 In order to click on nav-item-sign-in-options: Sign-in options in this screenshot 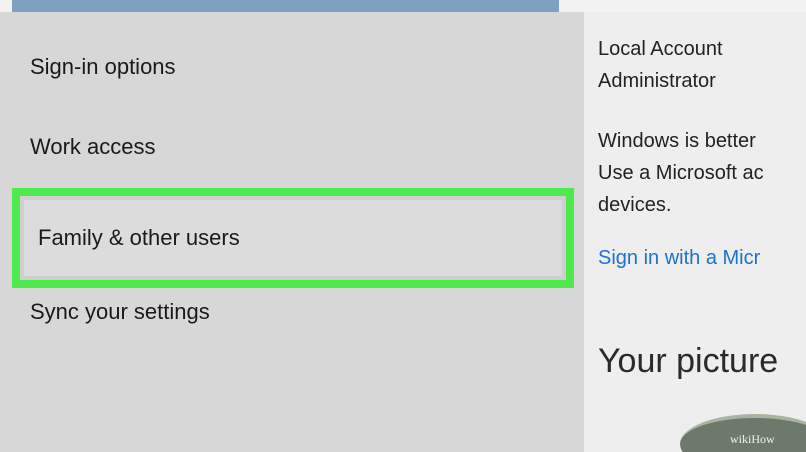, I will do `click(292, 67)`.